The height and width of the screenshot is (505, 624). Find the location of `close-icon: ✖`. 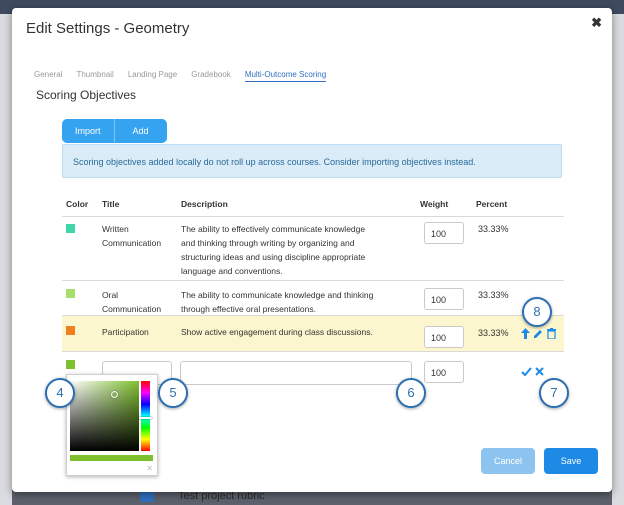

close-icon: ✖ is located at coordinates (596, 23).